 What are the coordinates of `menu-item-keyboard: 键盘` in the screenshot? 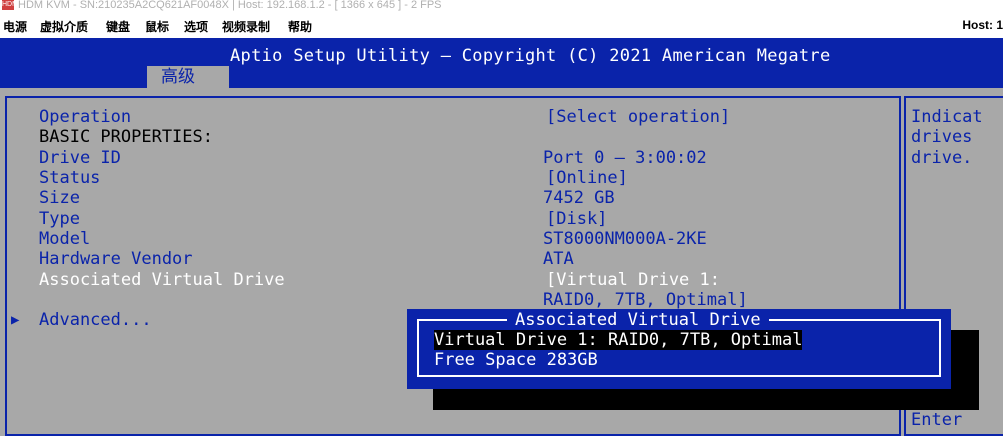 It's located at (118, 26).